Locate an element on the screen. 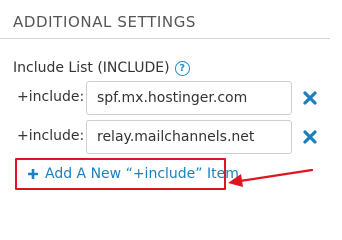 This screenshot has width=342, height=240. section-heading: ADDITIONAL SETTINGS is located at coordinates (105, 22).